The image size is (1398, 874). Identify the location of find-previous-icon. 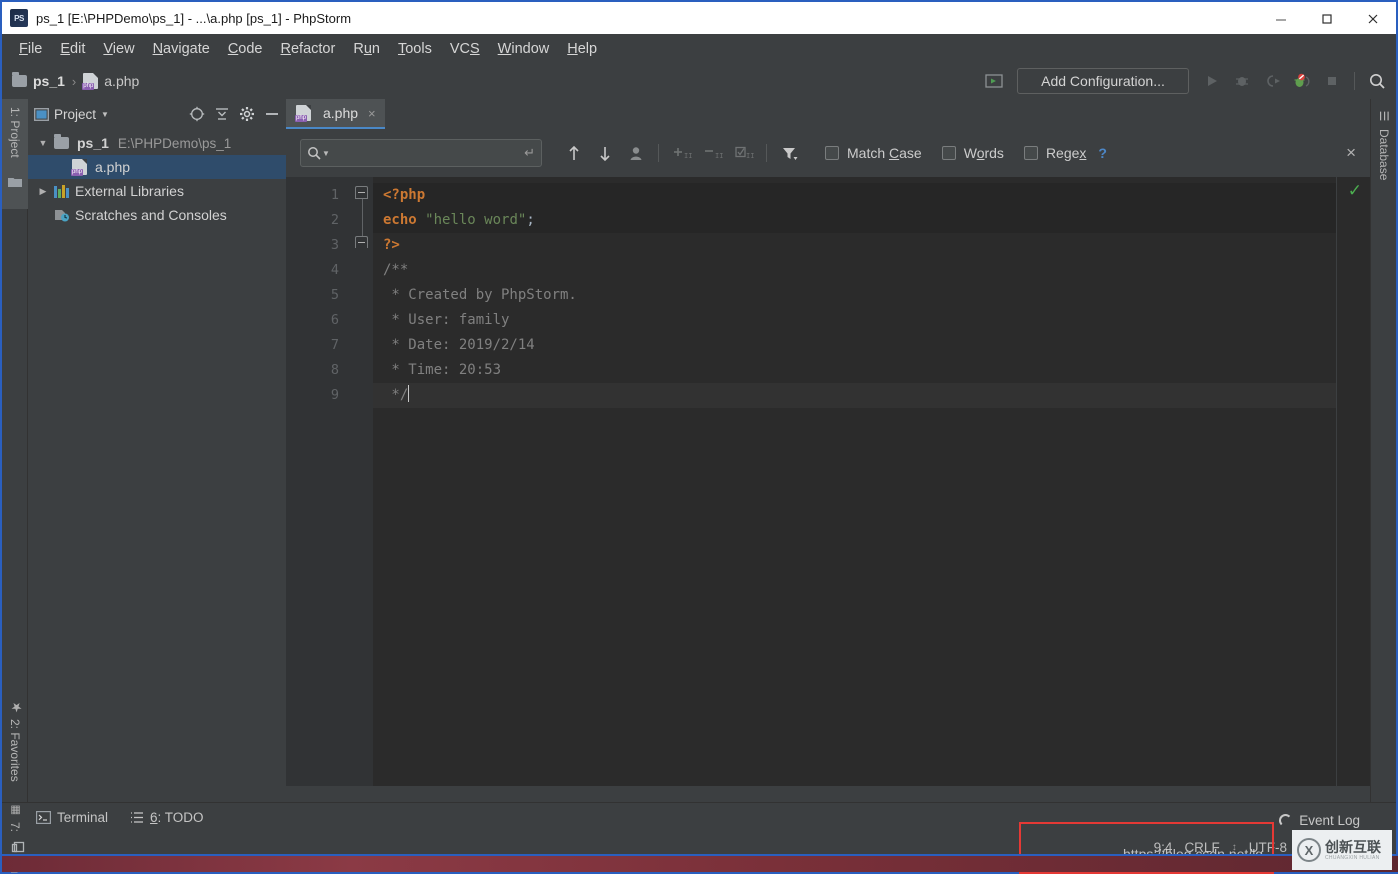
(573, 153).